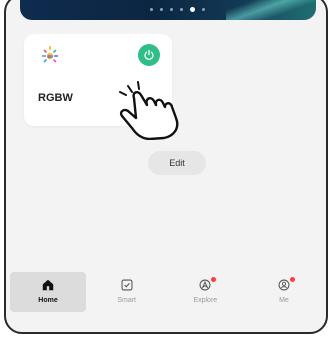  Describe the element at coordinates (284, 285) in the screenshot. I see `user-icon` at that location.